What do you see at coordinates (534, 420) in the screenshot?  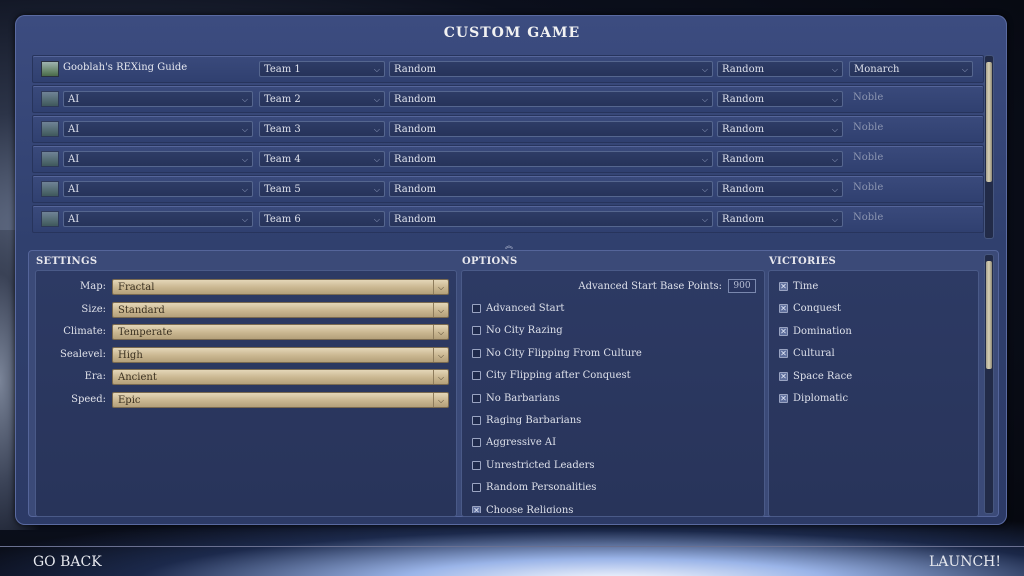 I see `option-label: Raging Barbarians` at bounding box center [534, 420].